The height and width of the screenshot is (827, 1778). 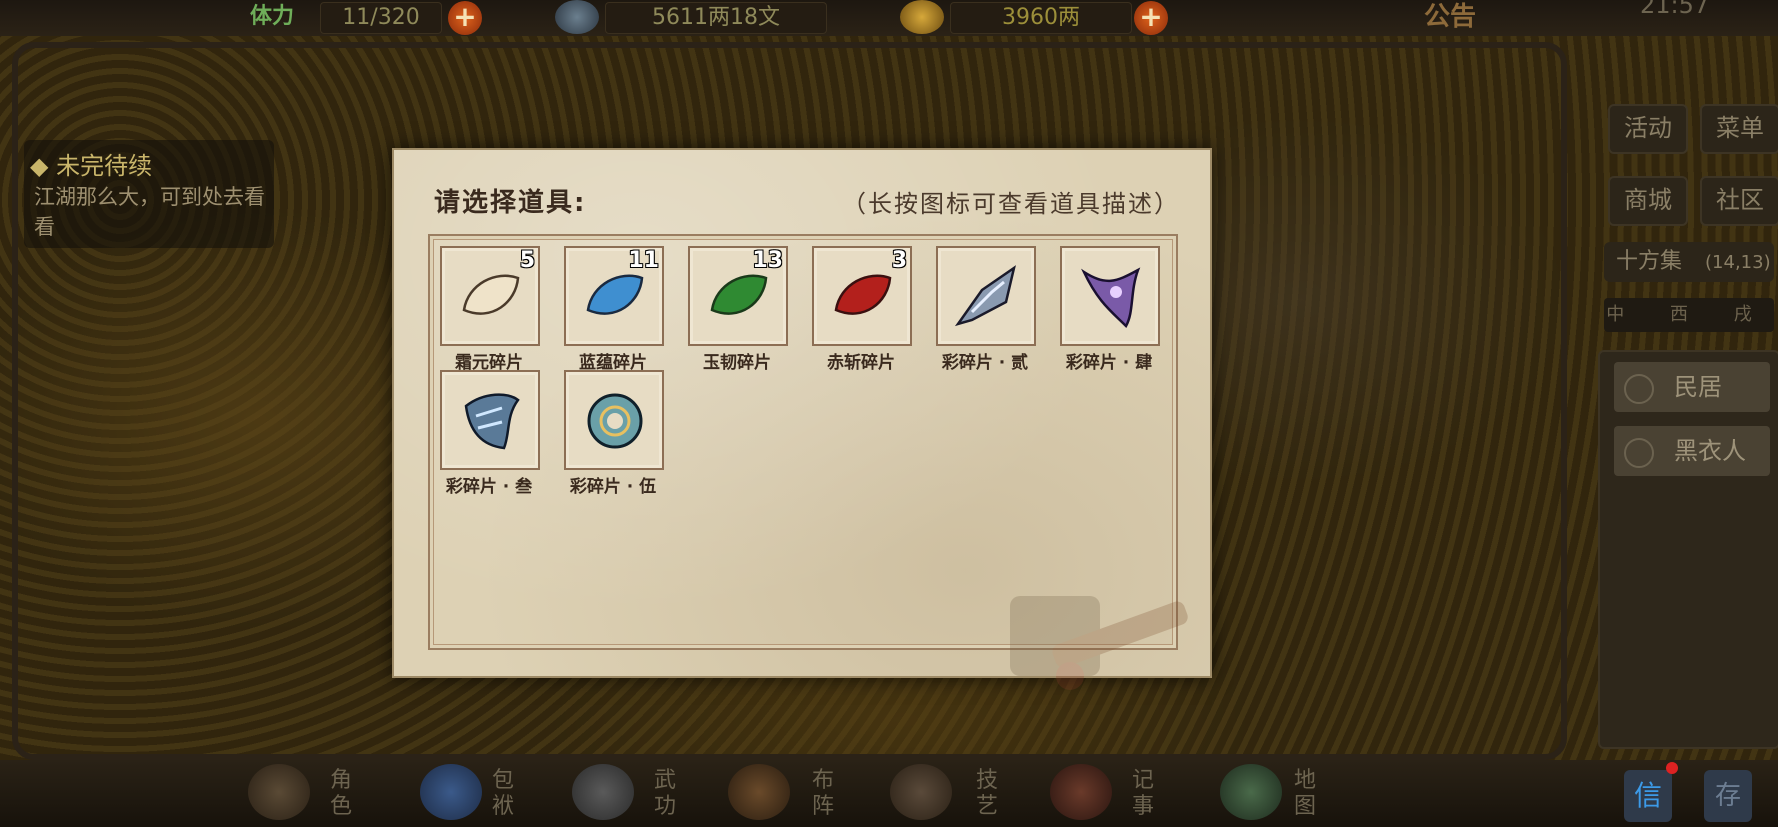 What do you see at coordinates (577, 17) in the screenshot?
I see `coin-purse-icon` at bounding box center [577, 17].